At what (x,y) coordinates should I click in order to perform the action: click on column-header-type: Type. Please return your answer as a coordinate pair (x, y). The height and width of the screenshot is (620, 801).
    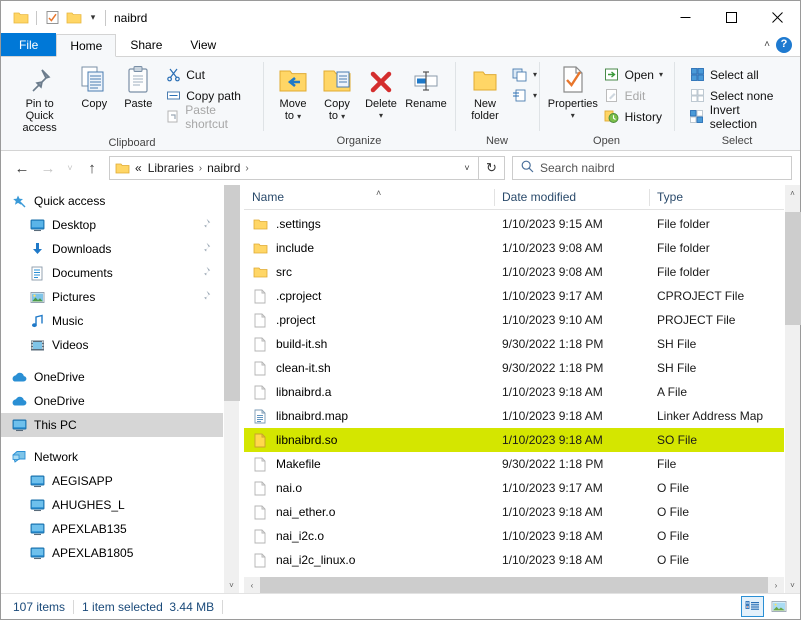
    Looking at the image, I should click on (716, 197).